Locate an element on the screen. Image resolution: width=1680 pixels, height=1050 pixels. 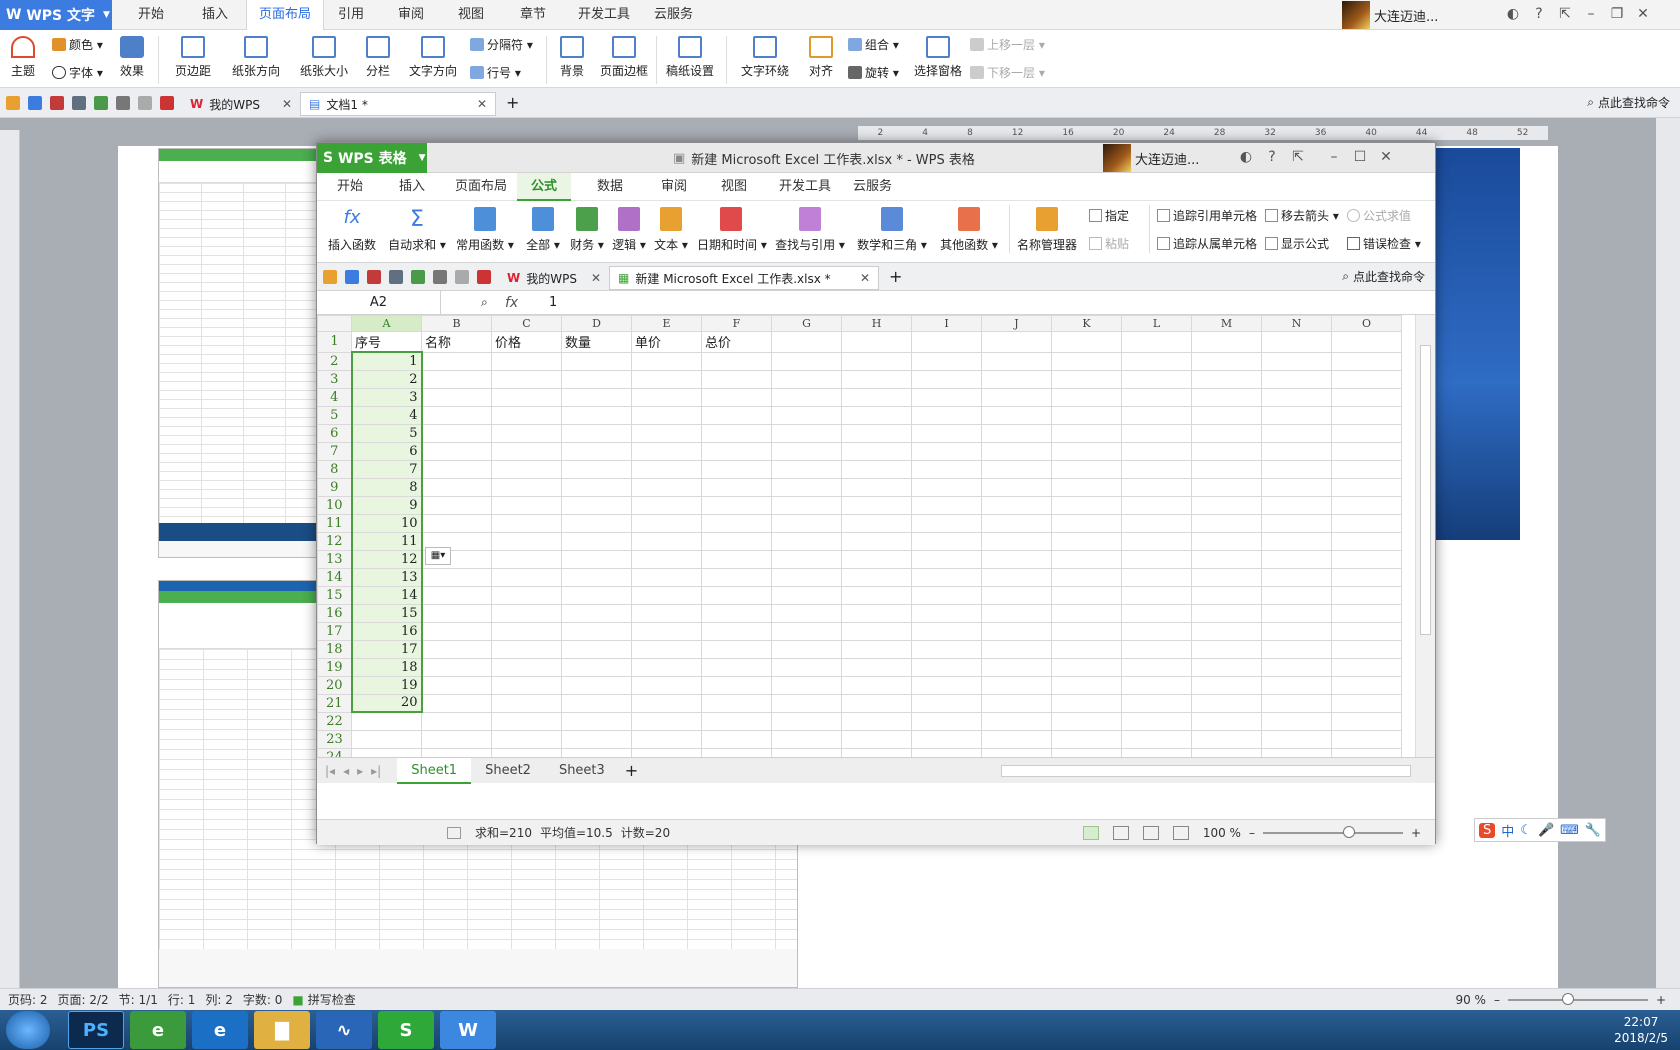
bring-forward-button: 上移一层 ▾ is located at coordinates (1007, 44).